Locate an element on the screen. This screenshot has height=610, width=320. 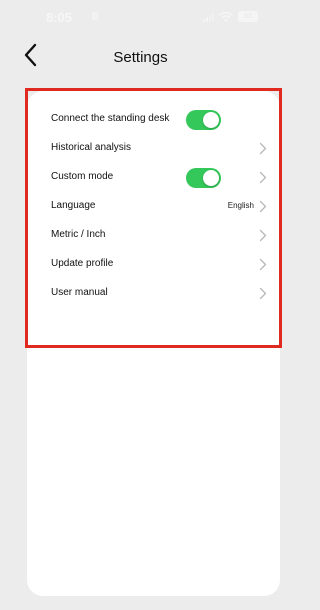
standing-desk-toggle is located at coordinates (203, 120).